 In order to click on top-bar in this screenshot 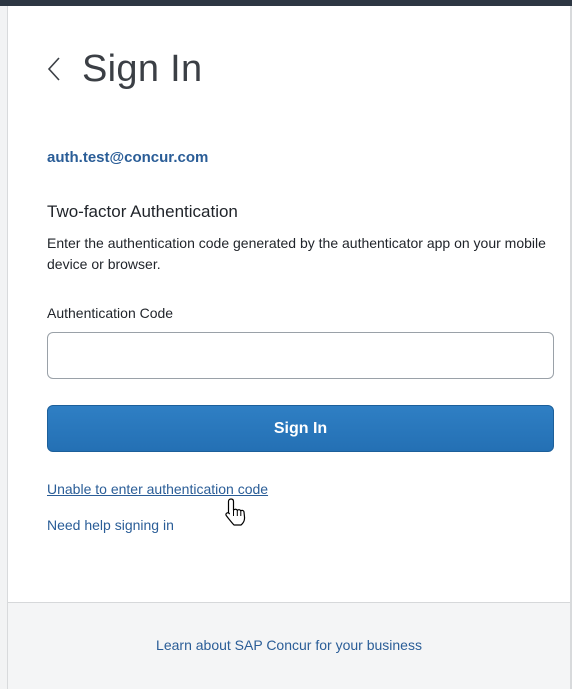, I will do `click(286, 3)`.